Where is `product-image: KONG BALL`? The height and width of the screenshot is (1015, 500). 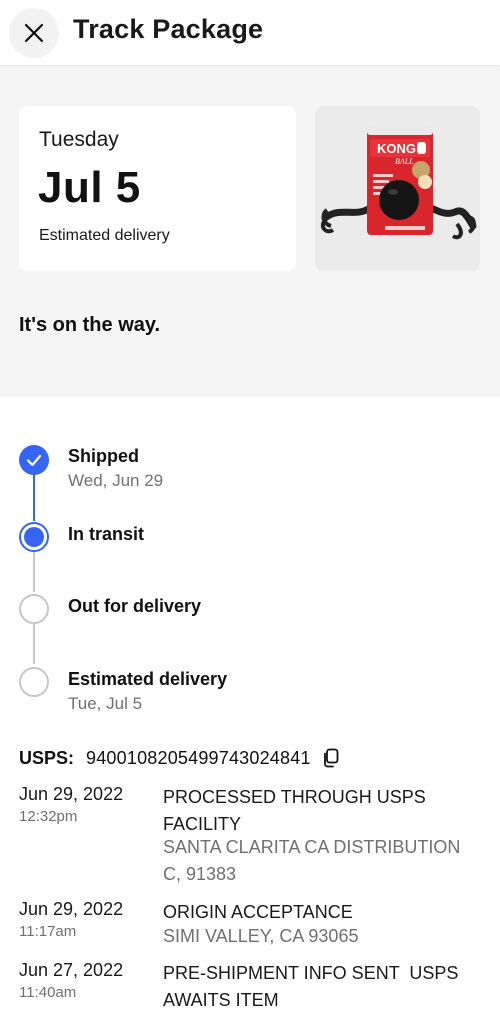
product-image: KONG BALL is located at coordinates (397, 188).